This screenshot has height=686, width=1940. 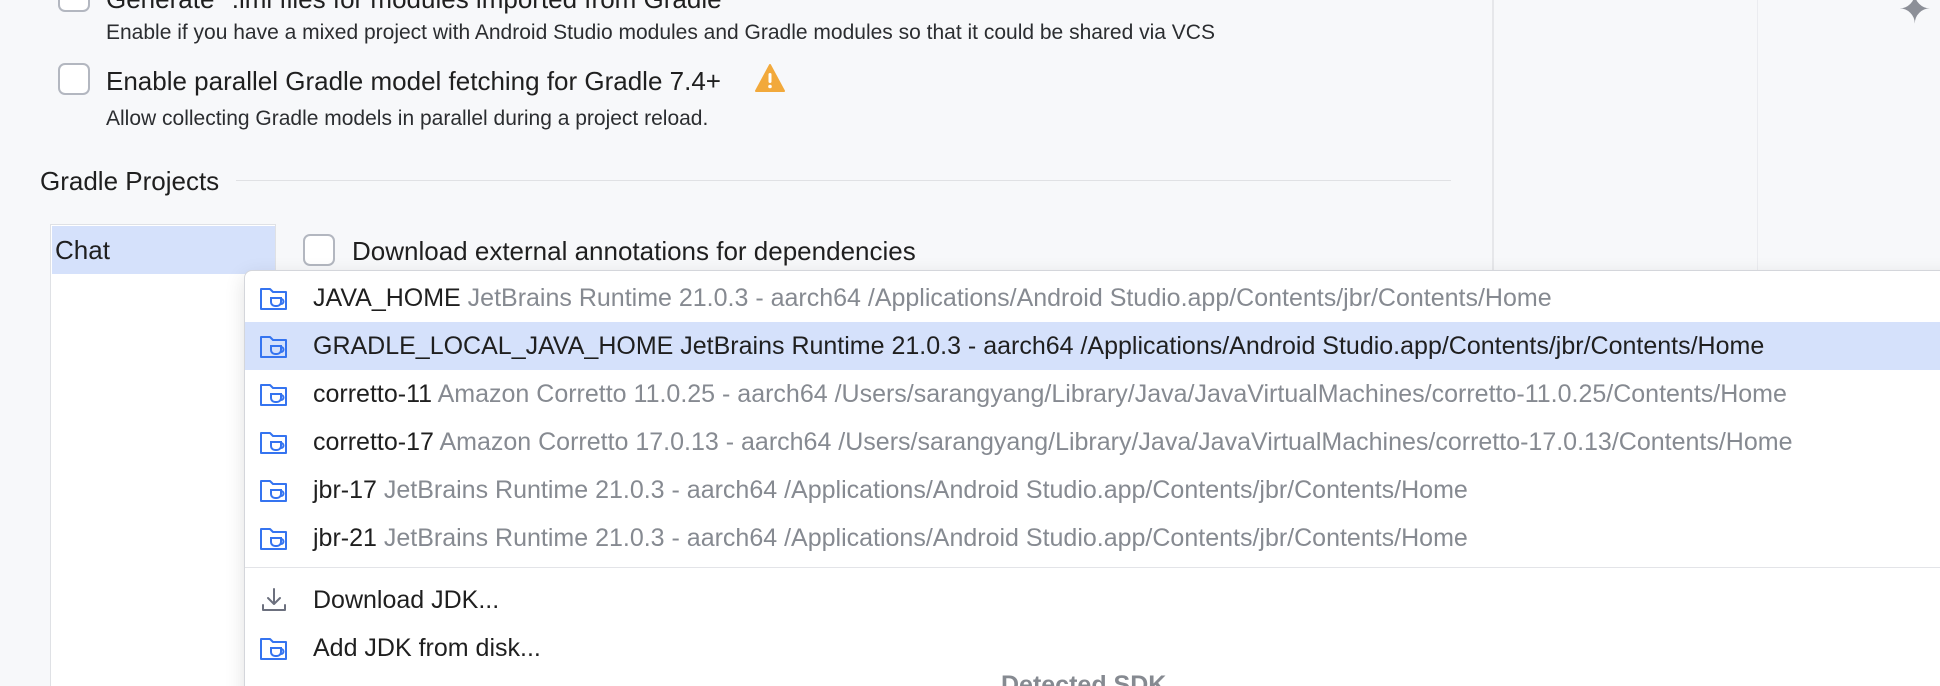 What do you see at coordinates (1915, 15) in the screenshot?
I see `sparkle-icon: ✦` at bounding box center [1915, 15].